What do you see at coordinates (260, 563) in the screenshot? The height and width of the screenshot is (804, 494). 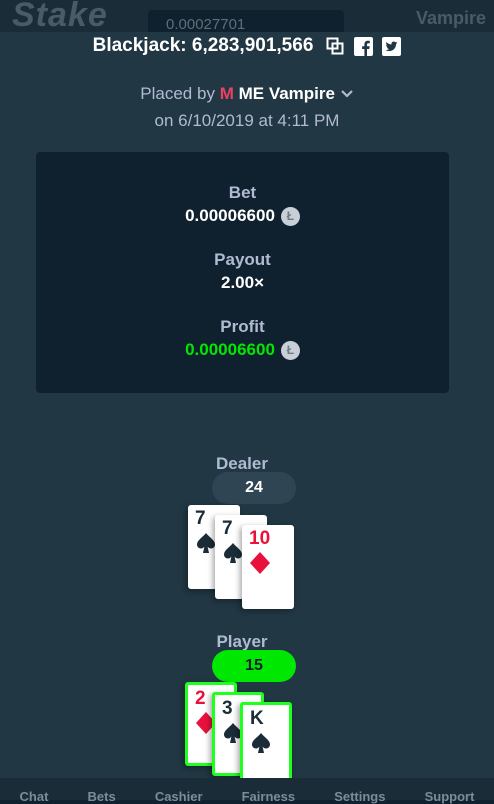 I see `diamond-icon` at bounding box center [260, 563].